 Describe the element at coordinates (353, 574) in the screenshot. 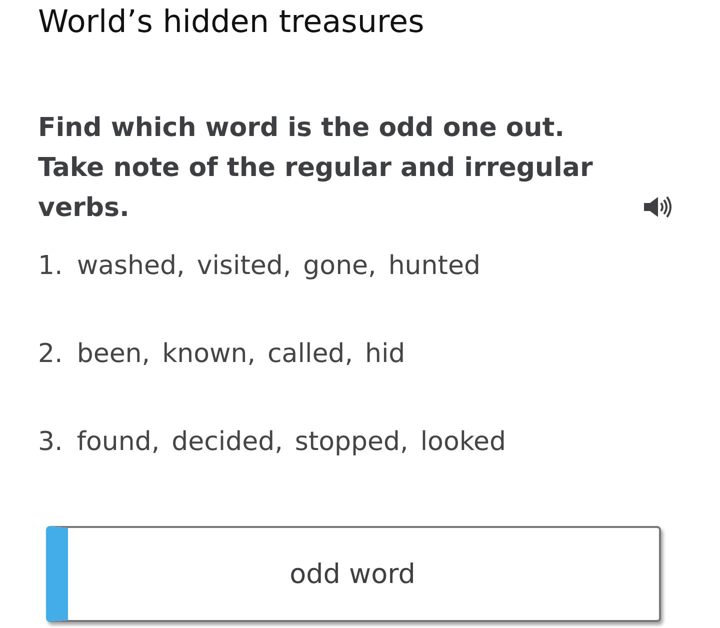

I see `answer-card: odd word` at that location.